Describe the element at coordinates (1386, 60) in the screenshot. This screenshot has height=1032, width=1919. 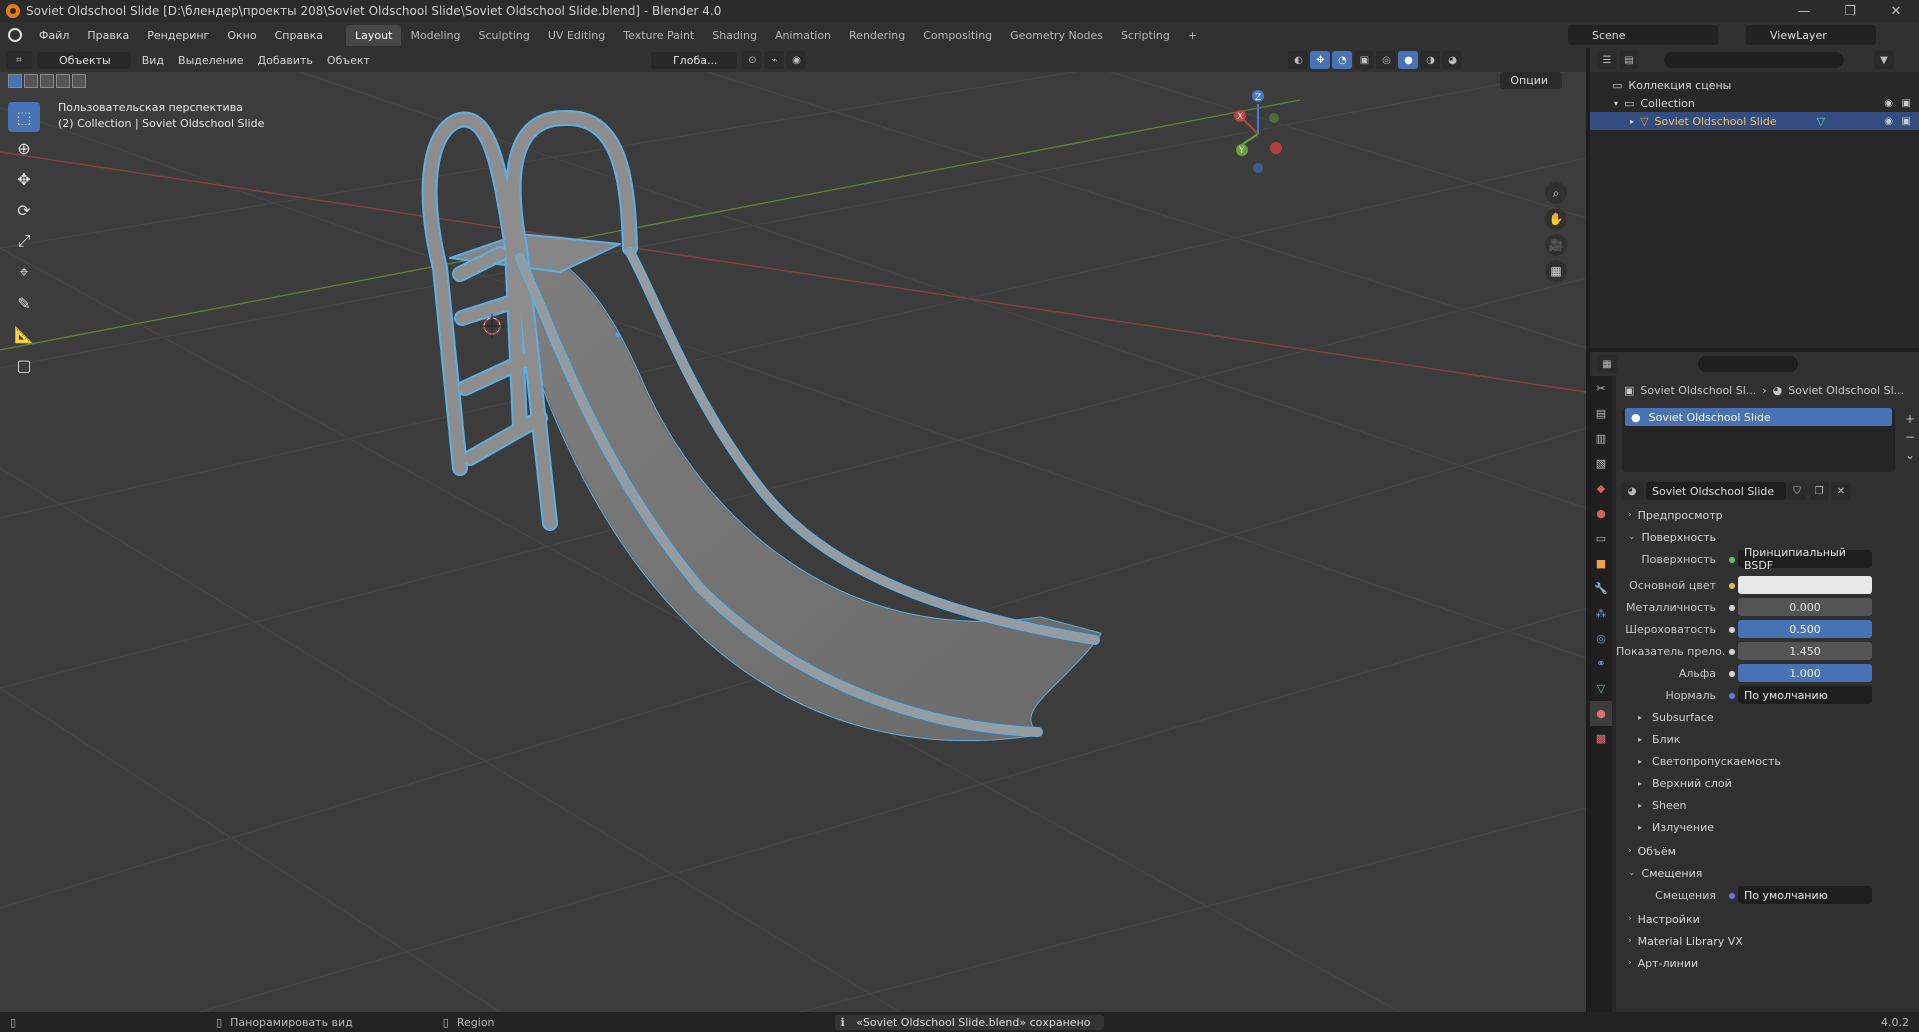
I see `wireframe-shading-icon: ◎` at that location.